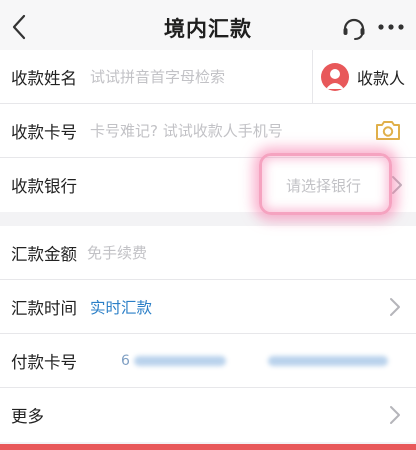 The width and height of the screenshot is (416, 450). Describe the element at coordinates (381, 78) in the screenshot. I see `payee-button-label: 收款人` at that location.